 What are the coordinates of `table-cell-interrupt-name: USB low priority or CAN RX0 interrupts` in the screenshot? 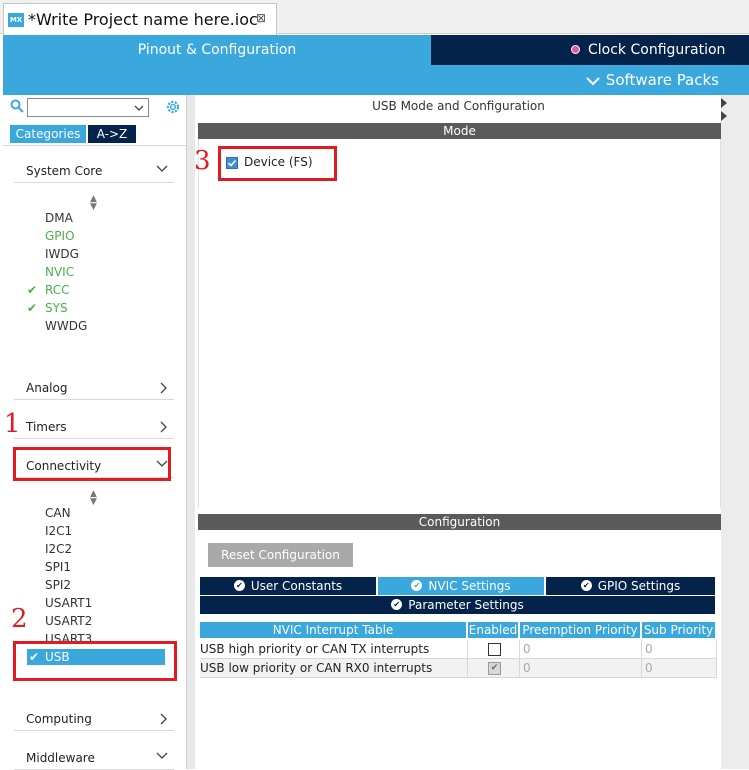 It's located at (334, 668).